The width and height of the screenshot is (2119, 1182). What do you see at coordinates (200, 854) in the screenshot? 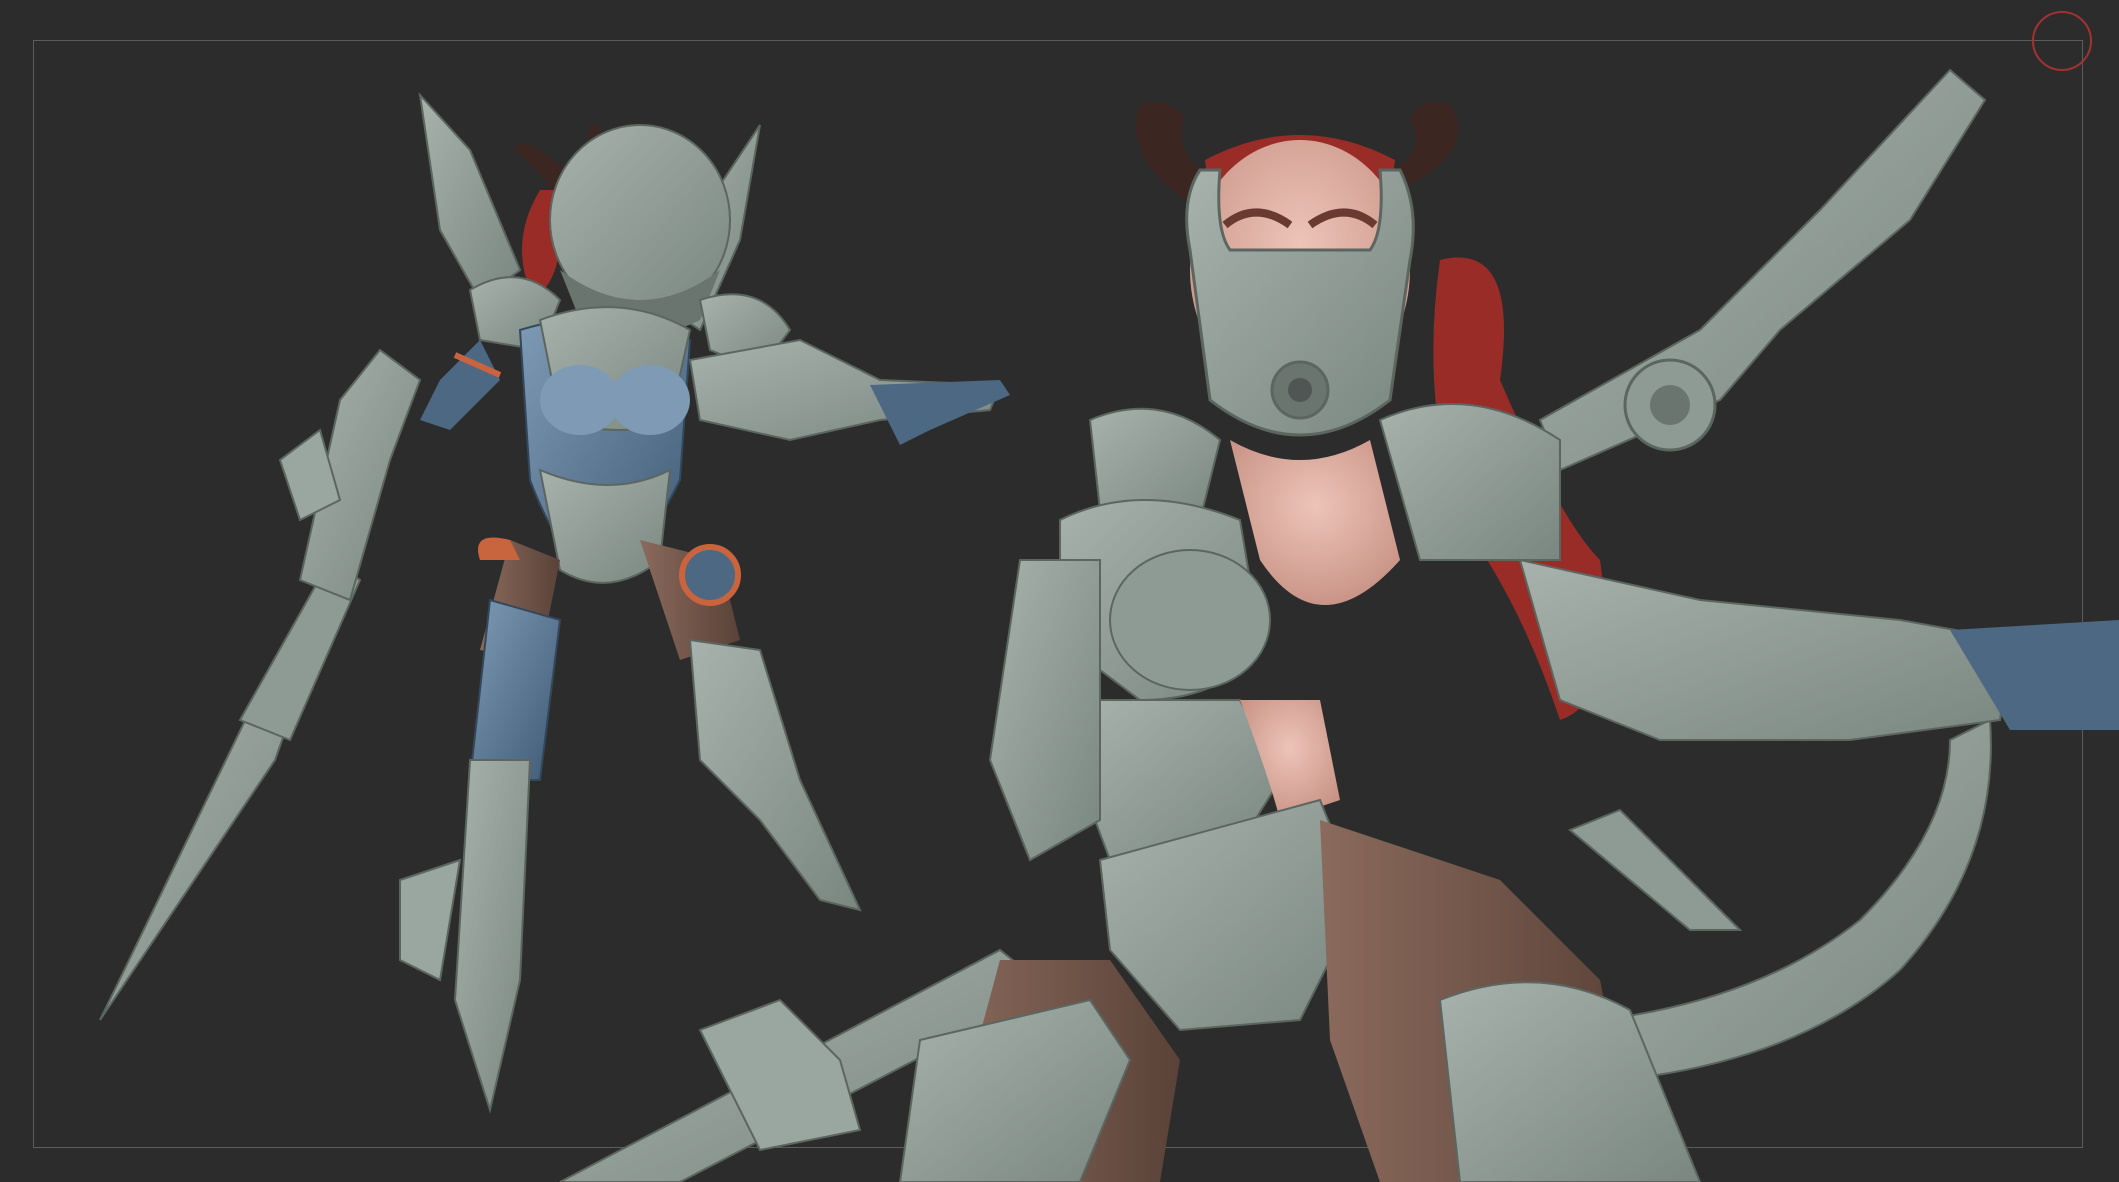
I see `left-spear` at bounding box center [200, 854].